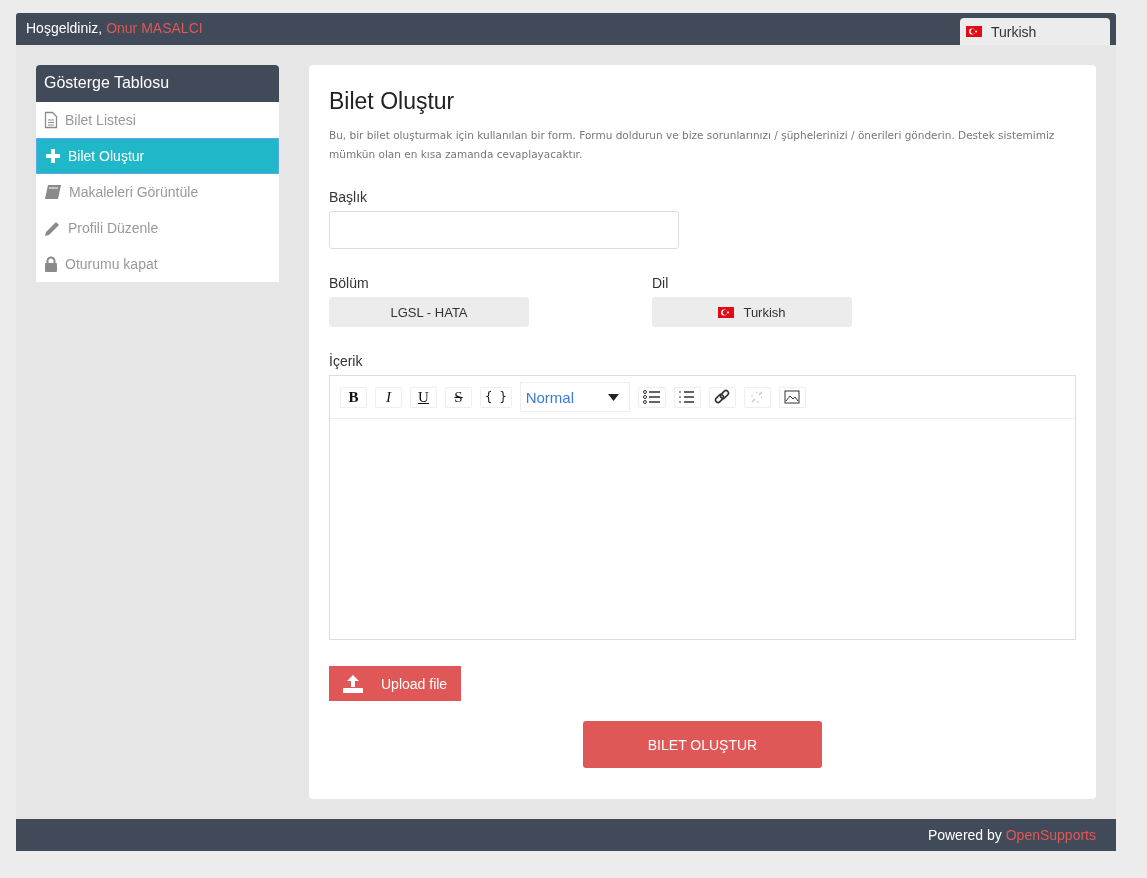  I want to click on format-dropdown: Normal, so click(574, 397).